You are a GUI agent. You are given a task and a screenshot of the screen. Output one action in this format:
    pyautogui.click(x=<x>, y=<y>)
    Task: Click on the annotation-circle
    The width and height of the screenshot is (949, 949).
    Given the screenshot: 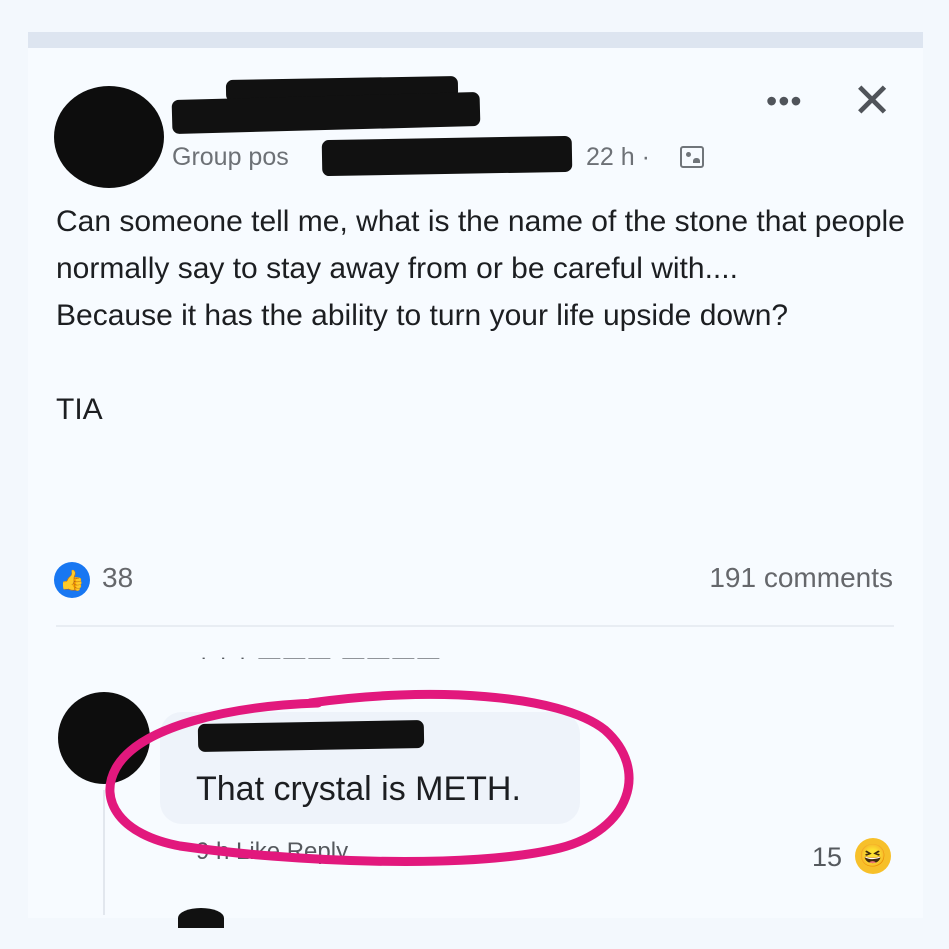 What is the action you would take?
    pyautogui.click(x=369, y=777)
    